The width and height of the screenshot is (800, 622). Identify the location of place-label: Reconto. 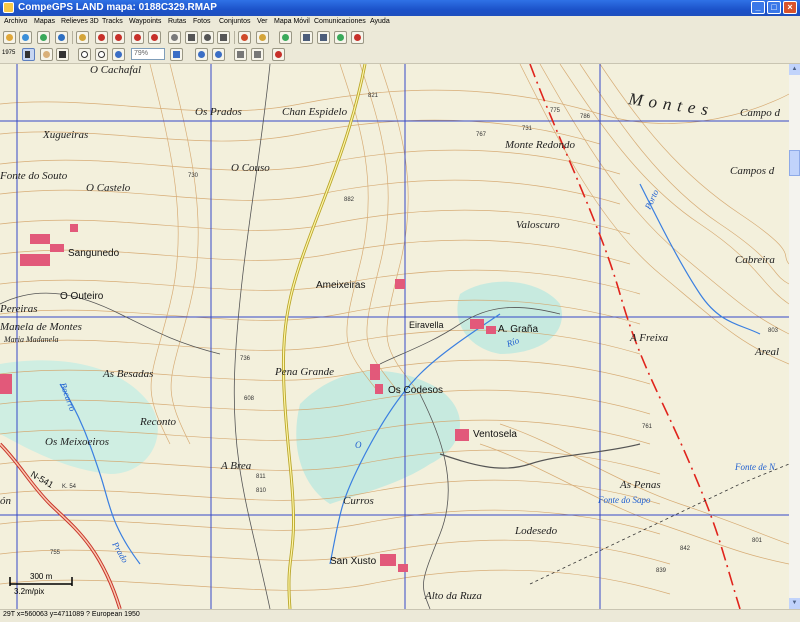
(158, 422).